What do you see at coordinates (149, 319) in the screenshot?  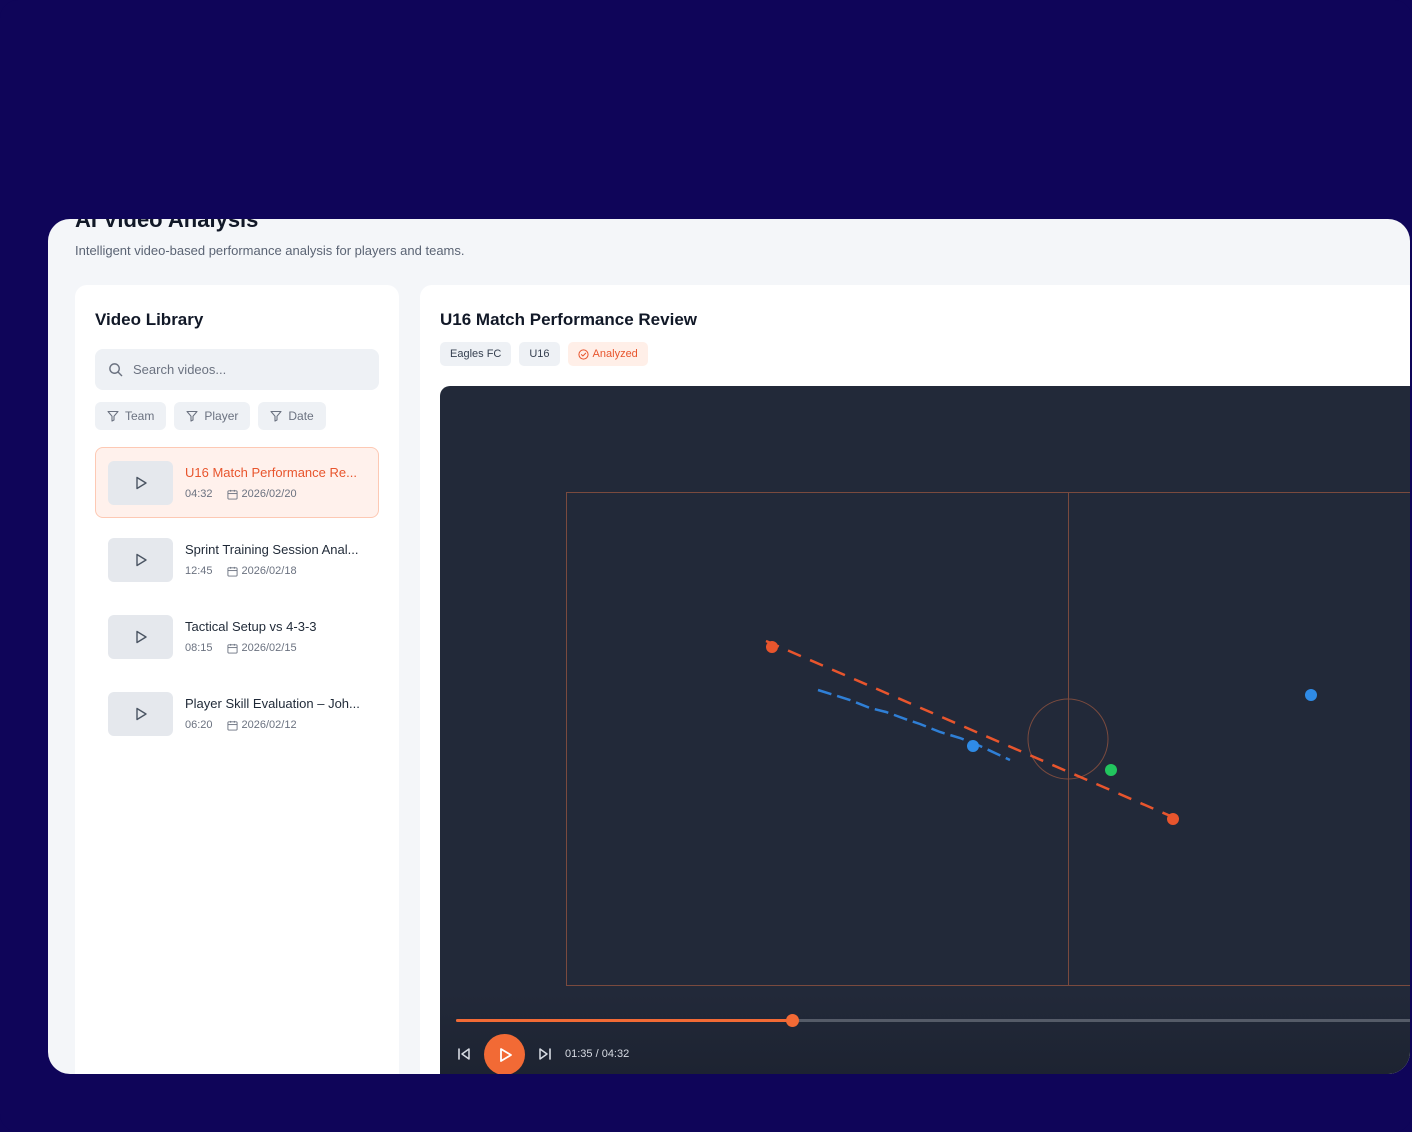 I see `library-title: Video Library` at bounding box center [149, 319].